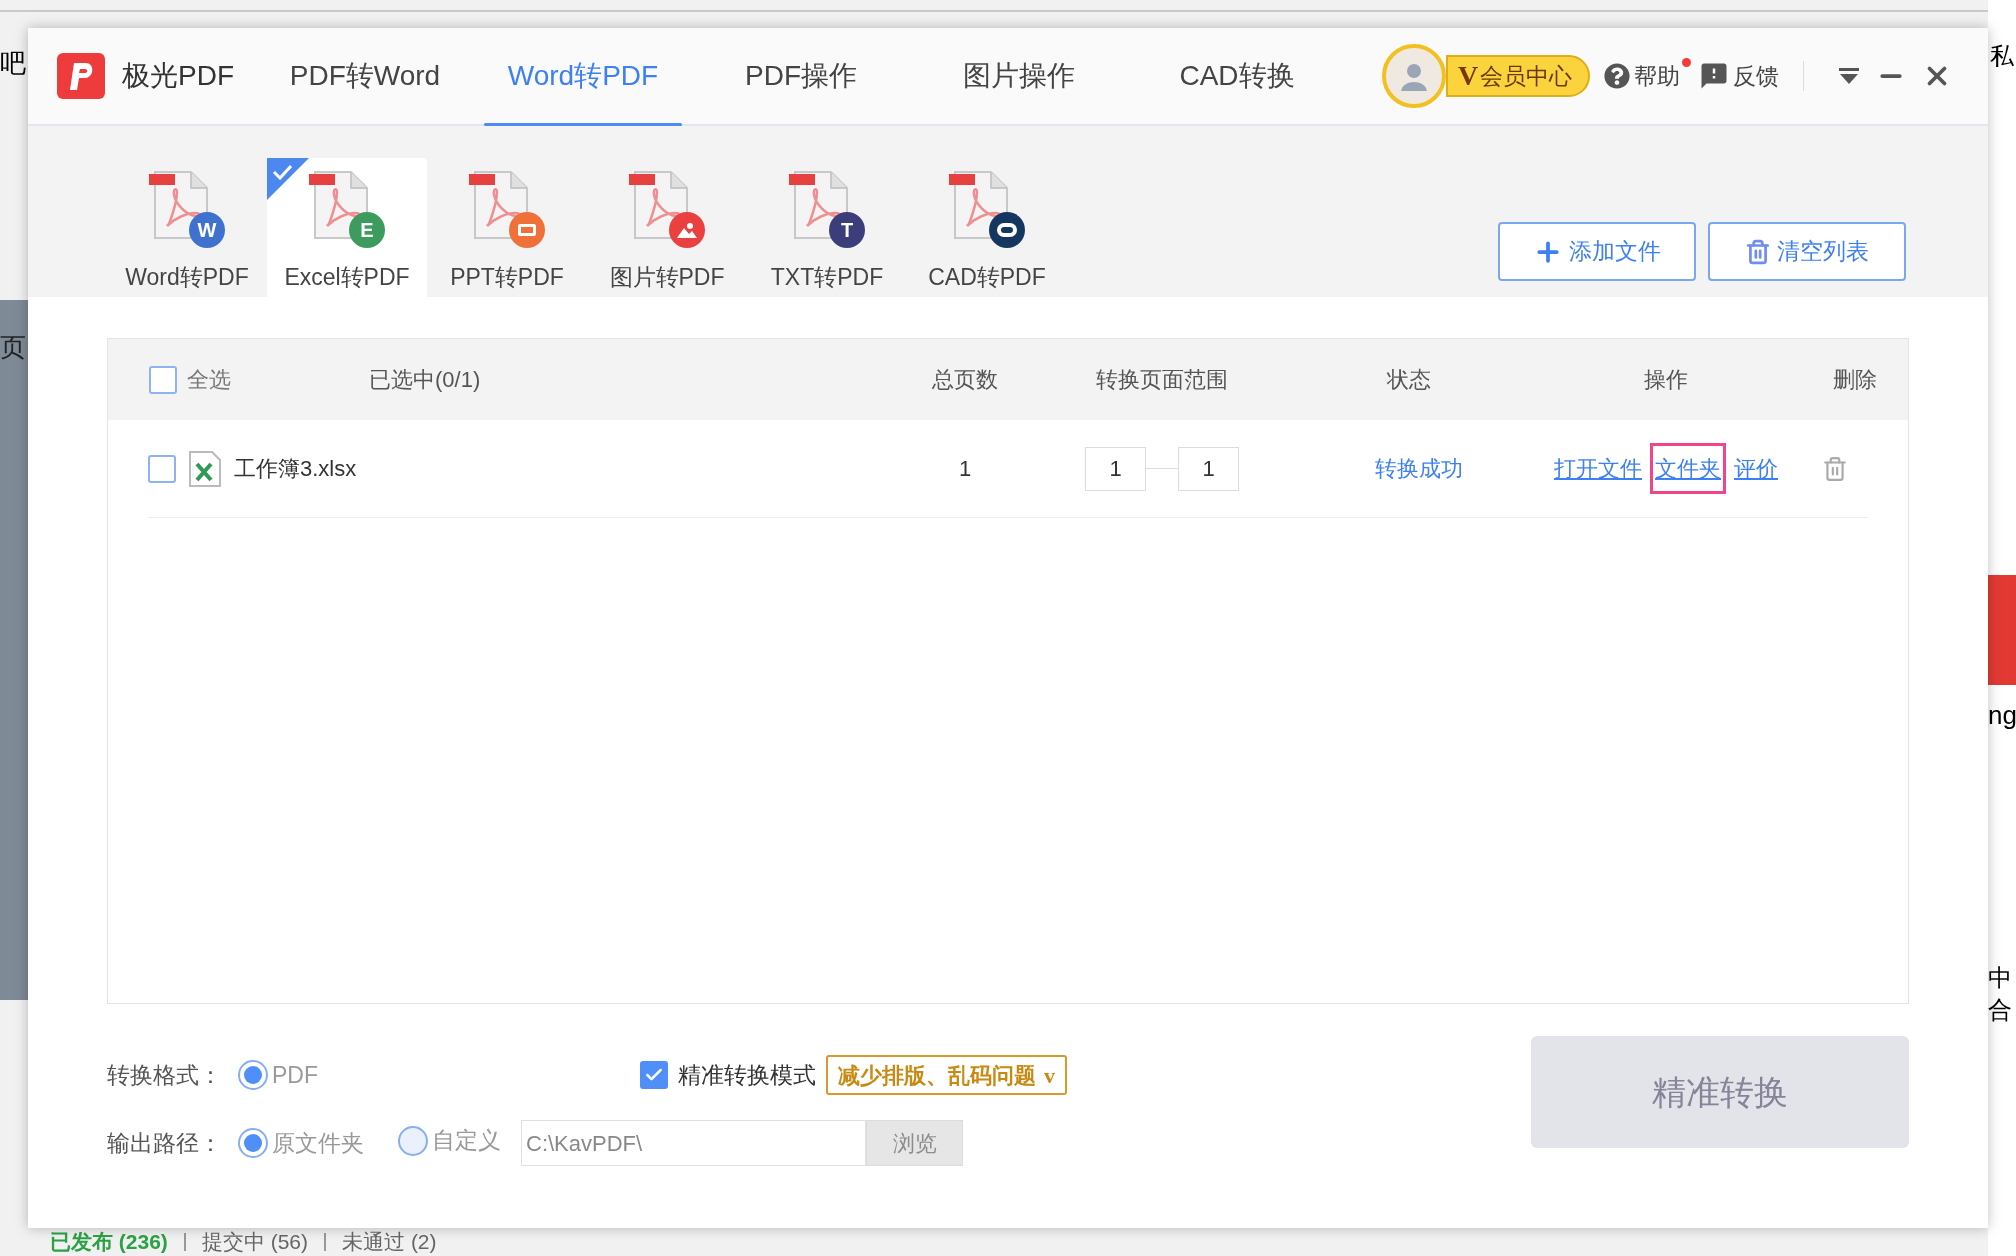  I want to click on dropdown-menu-icon, so click(1849, 76).